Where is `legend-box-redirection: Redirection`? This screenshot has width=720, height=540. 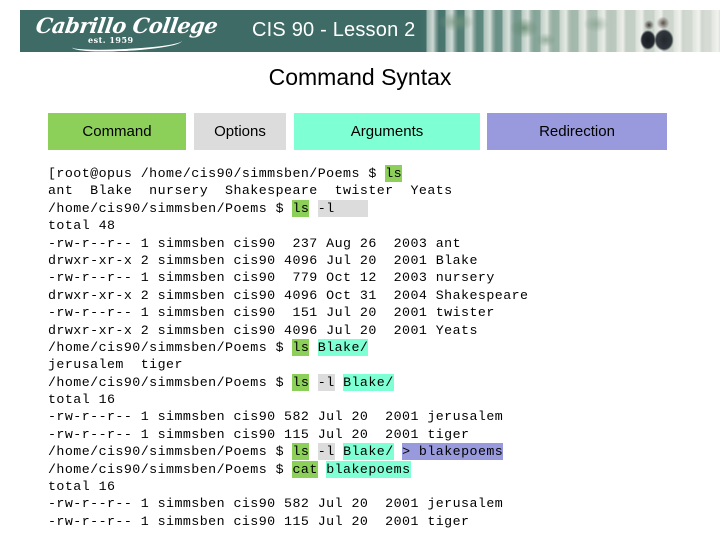
legend-box-redirection: Redirection is located at coordinates (577, 131).